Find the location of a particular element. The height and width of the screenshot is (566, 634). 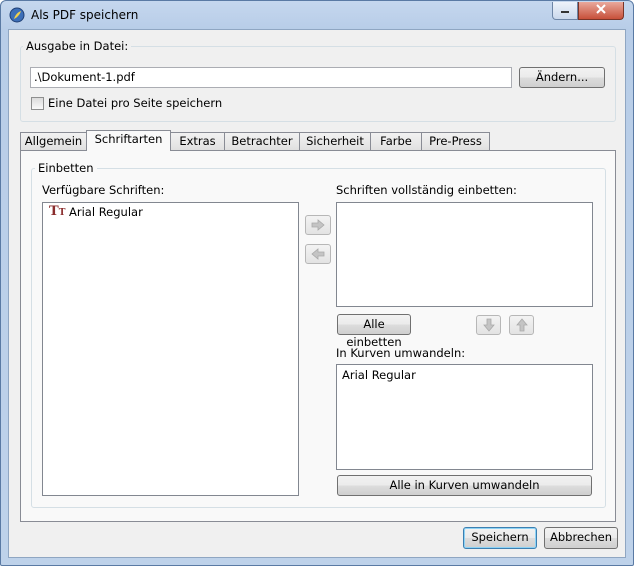

tab-farbe: Farbe is located at coordinates (396, 141).